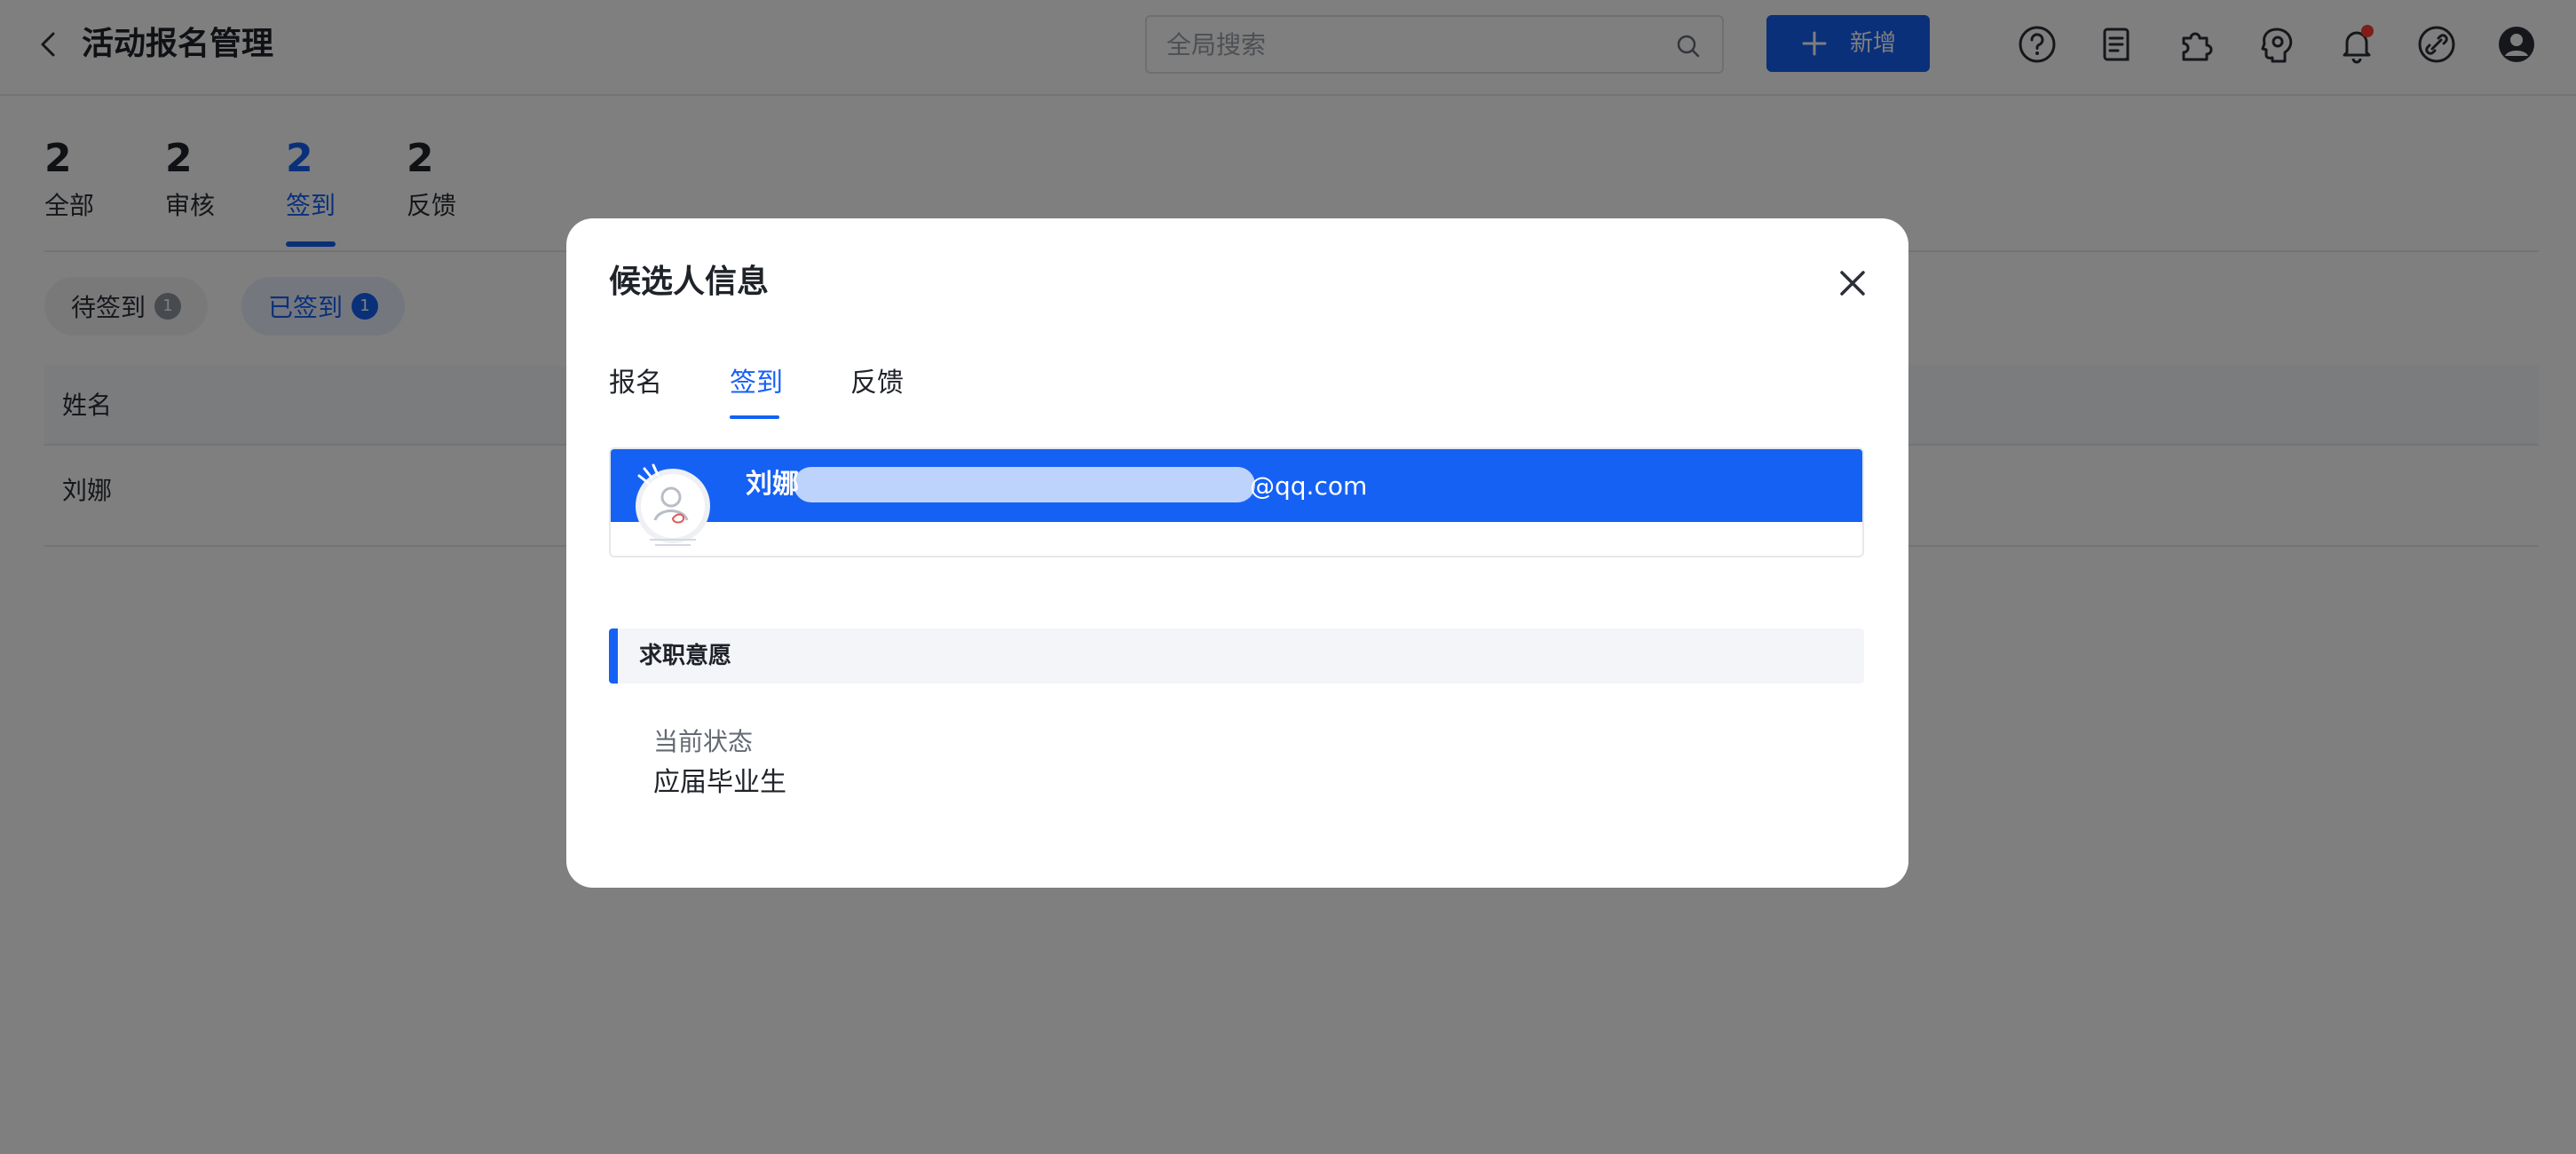 This screenshot has width=2576, height=1154. What do you see at coordinates (635, 383) in the screenshot?
I see `tab-registration: 报名` at bounding box center [635, 383].